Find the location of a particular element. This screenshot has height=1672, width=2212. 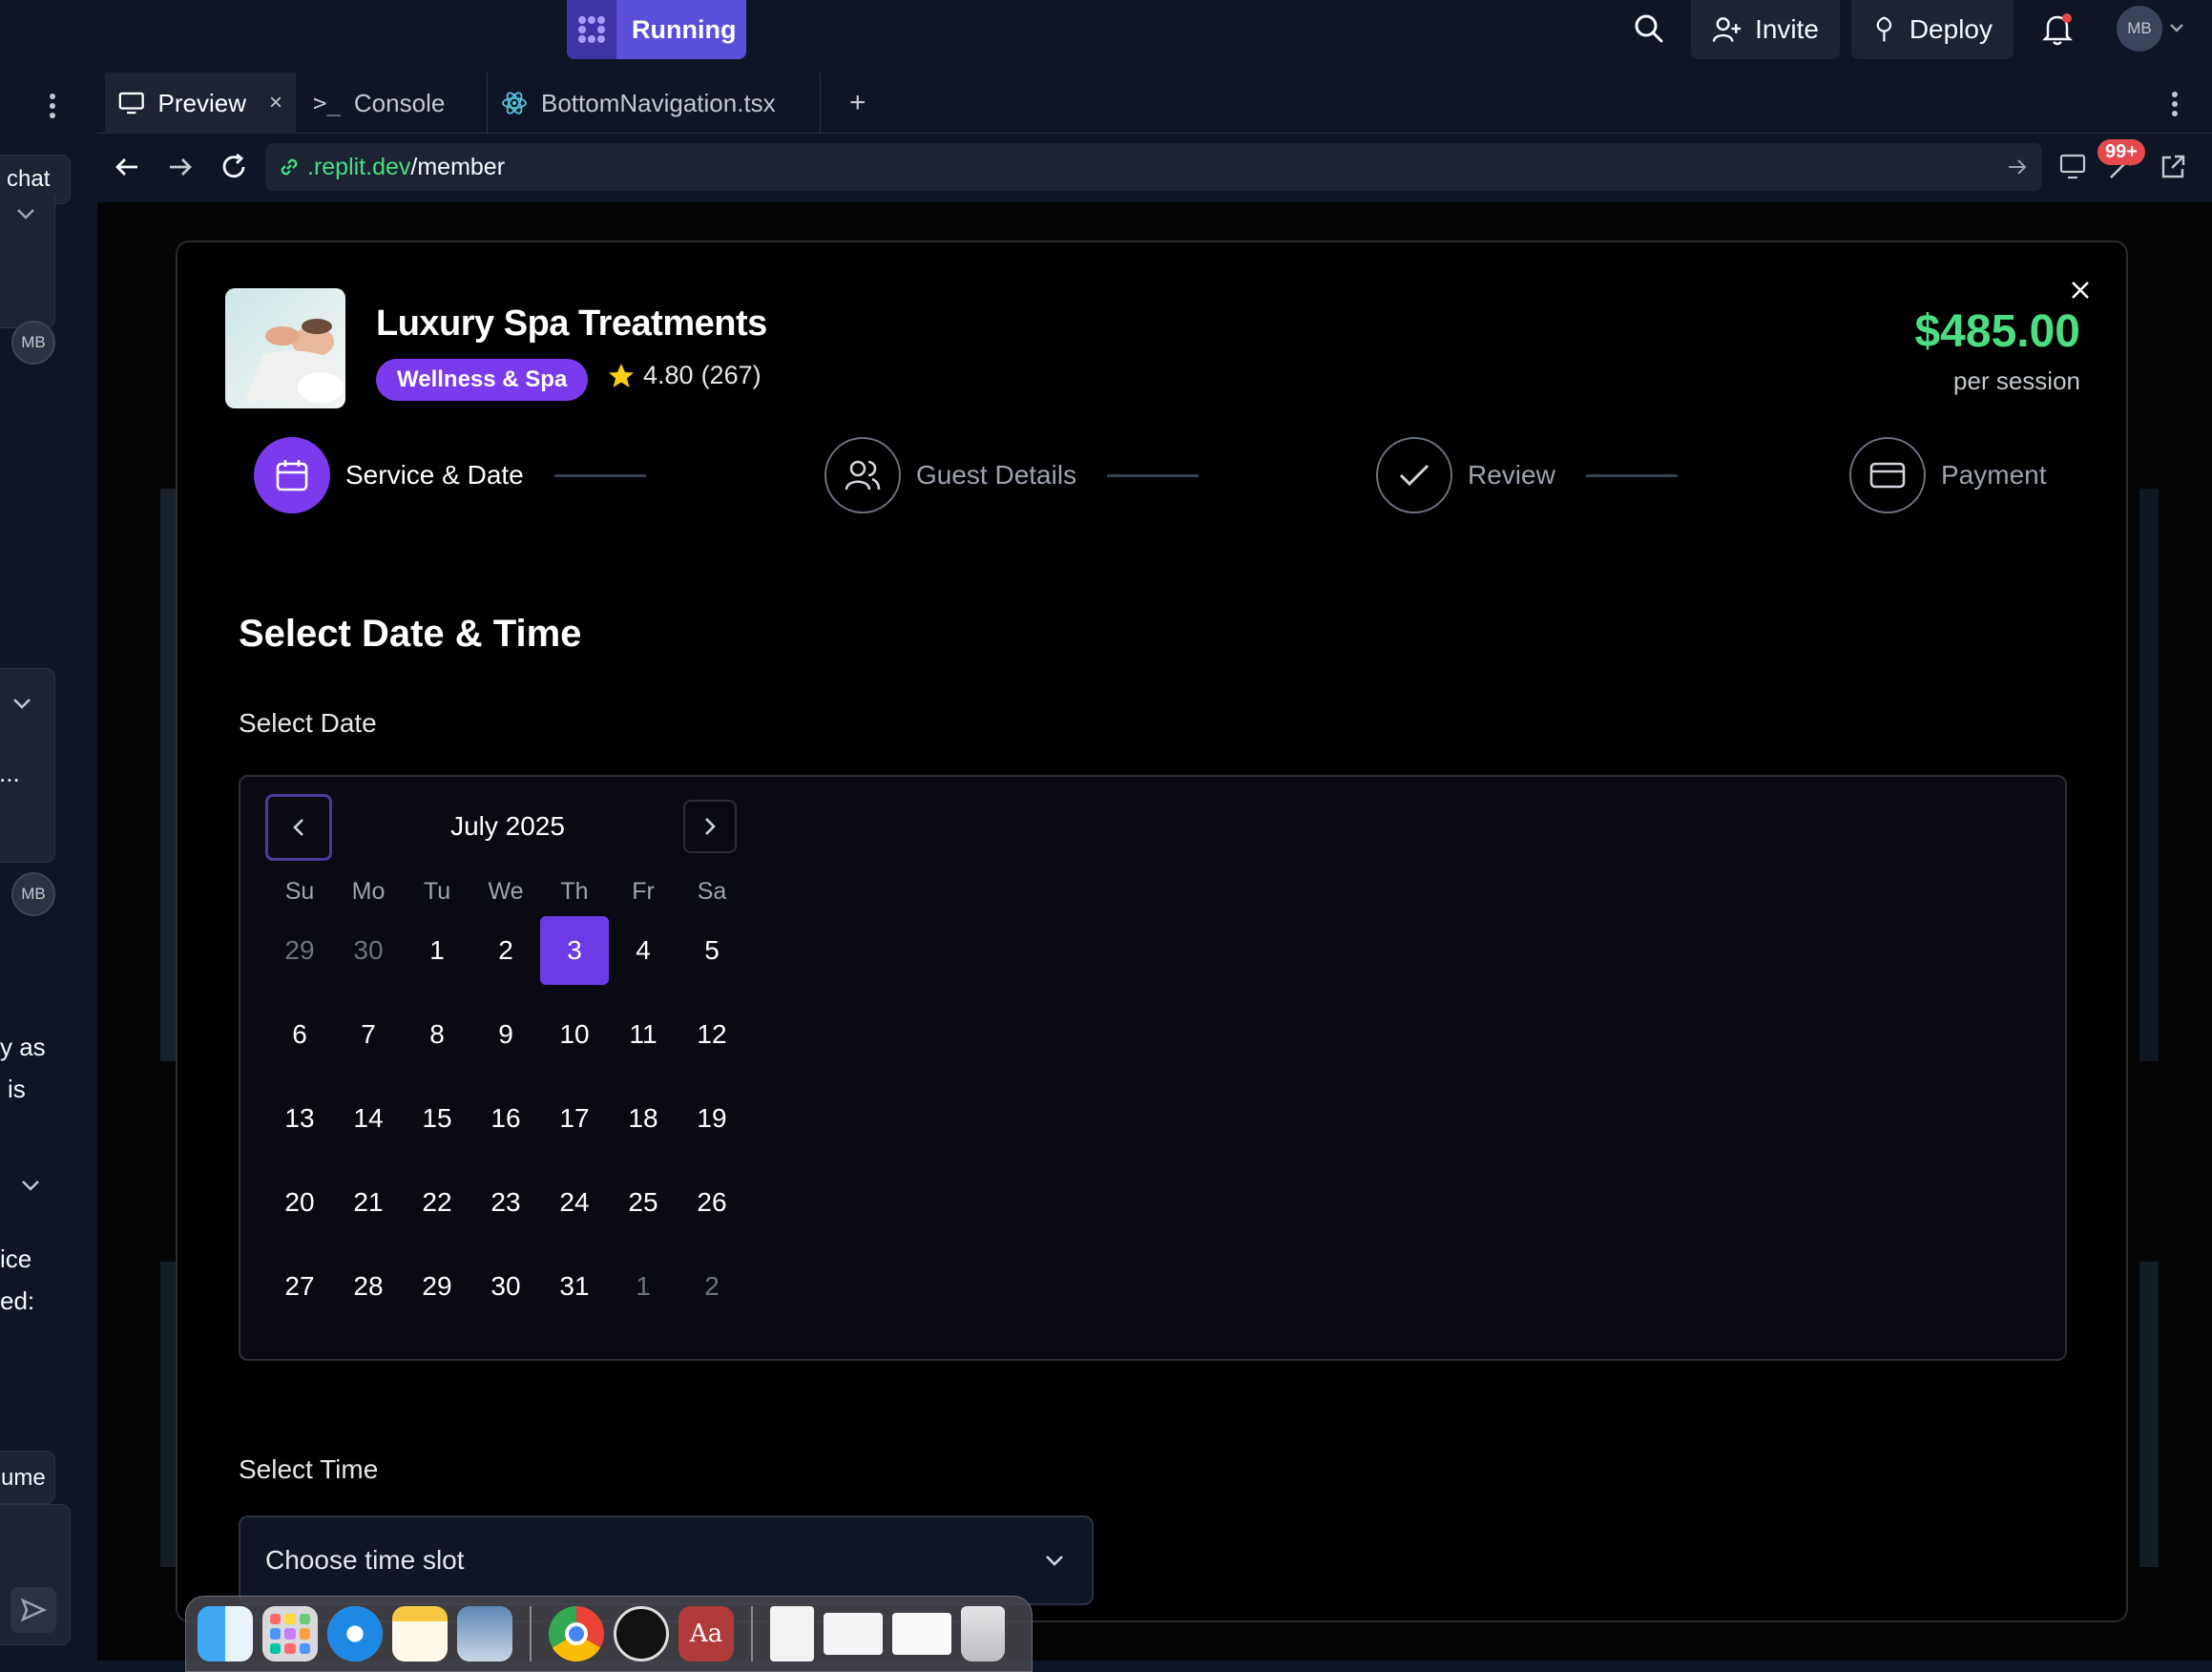

invite-button: Invite is located at coordinates (1766, 29).